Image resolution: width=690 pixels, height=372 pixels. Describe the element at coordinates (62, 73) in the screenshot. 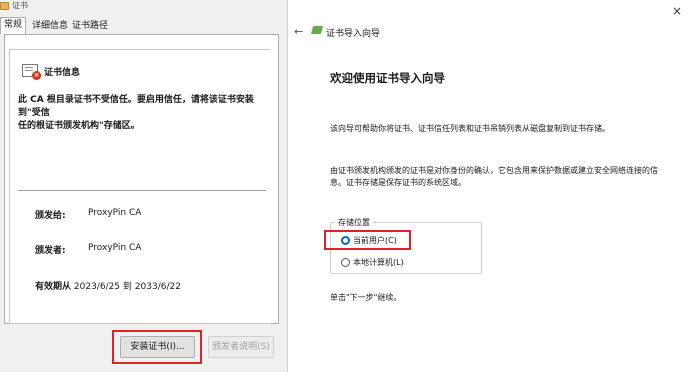

I see `certificate-info-title: 证书信息` at that location.